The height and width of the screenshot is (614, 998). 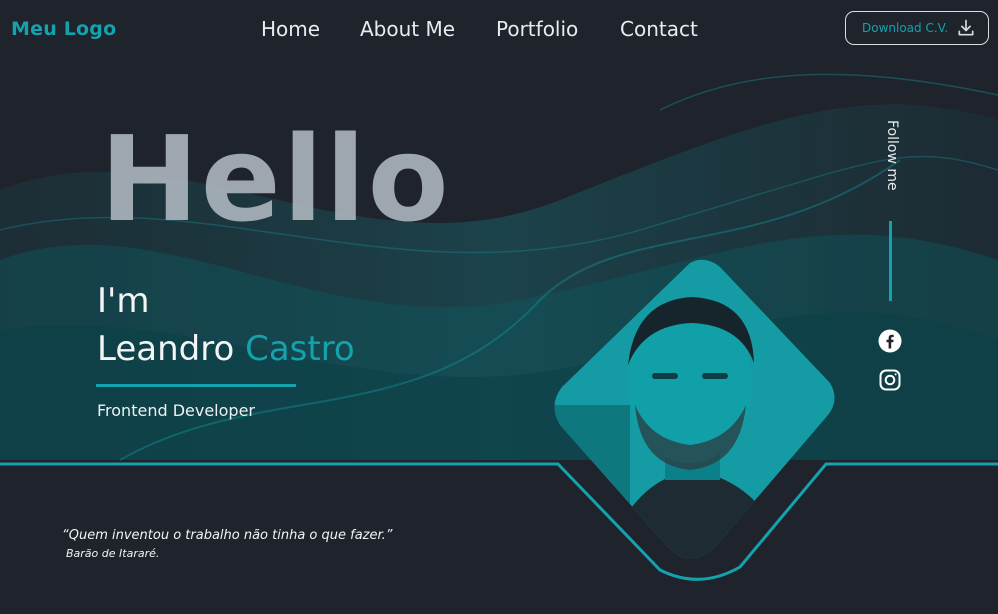 I want to click on nav-contact: Contact, so click(x=659, y=29).